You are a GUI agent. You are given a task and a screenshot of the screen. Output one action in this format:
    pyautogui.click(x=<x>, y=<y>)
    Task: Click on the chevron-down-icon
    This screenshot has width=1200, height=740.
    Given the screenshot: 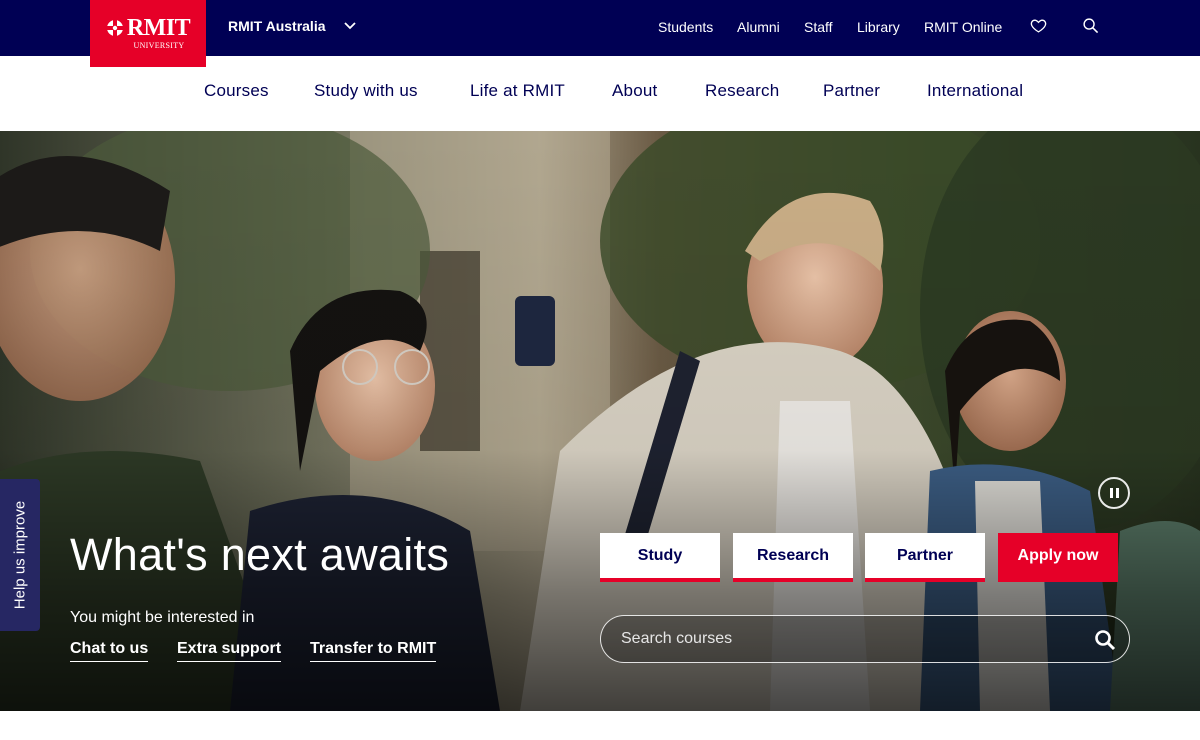 What is the action you would take?
    pyautogui.click(x=349, y=26)
    